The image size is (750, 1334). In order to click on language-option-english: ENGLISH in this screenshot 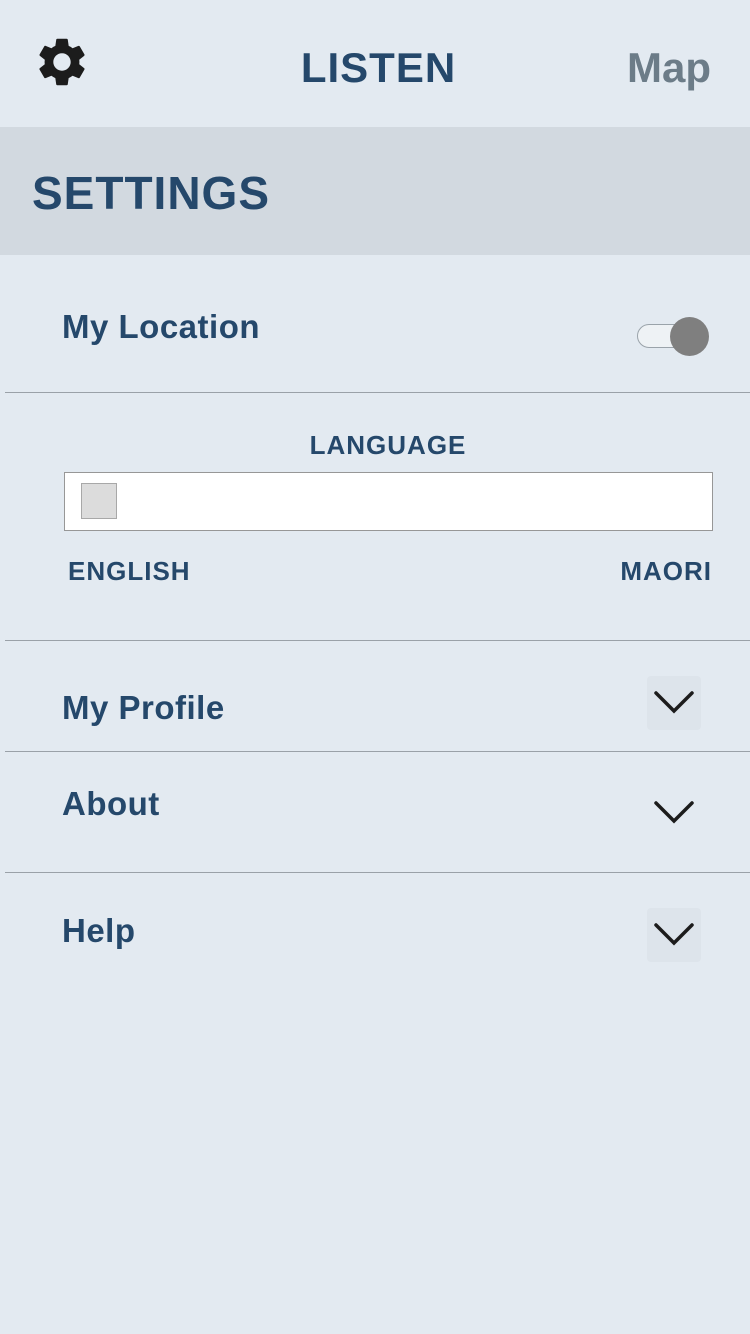, I will do `click(129, 571)`.